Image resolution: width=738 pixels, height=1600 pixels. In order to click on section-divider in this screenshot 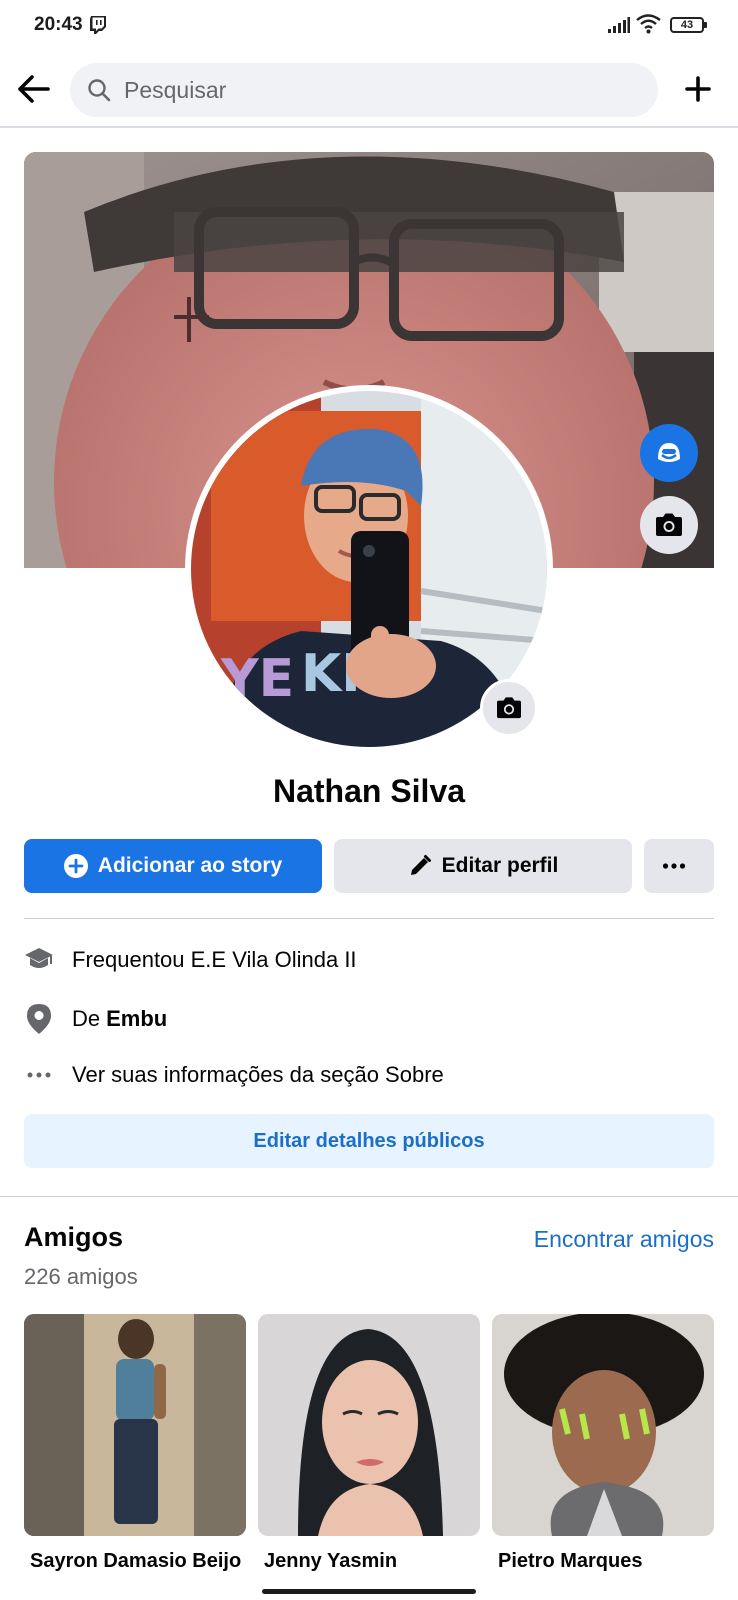, I will do `click(369, 1196)`.